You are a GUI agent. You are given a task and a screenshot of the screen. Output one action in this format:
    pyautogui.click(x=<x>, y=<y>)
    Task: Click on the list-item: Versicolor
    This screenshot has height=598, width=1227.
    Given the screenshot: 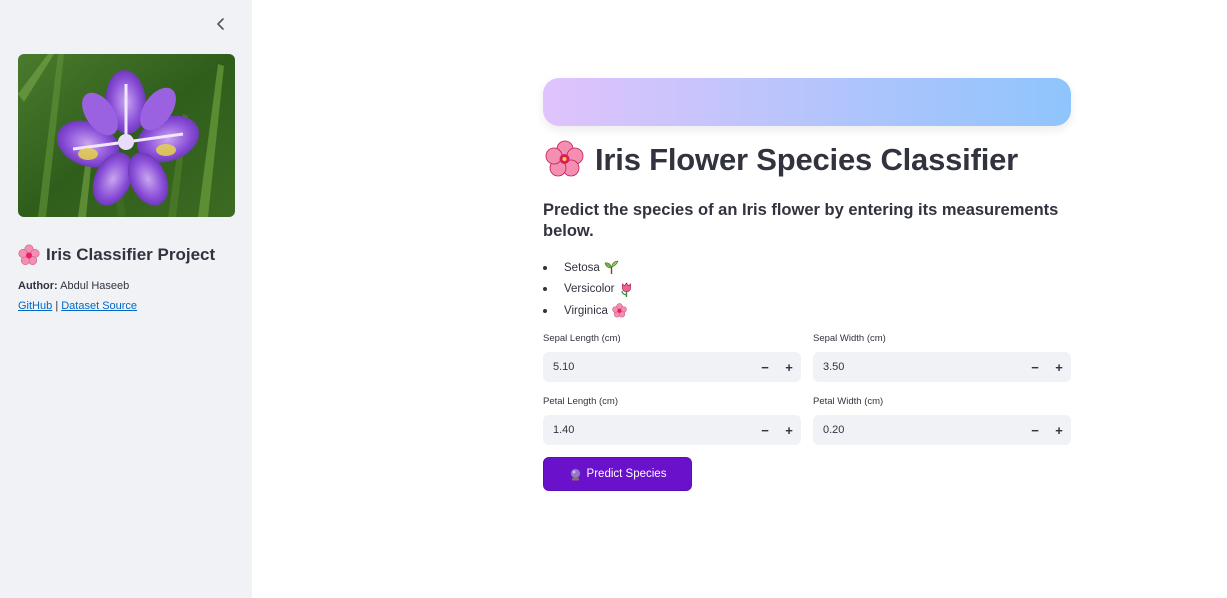 What is the action you would take?
    pyautogui.click(x=588, y=290)
    